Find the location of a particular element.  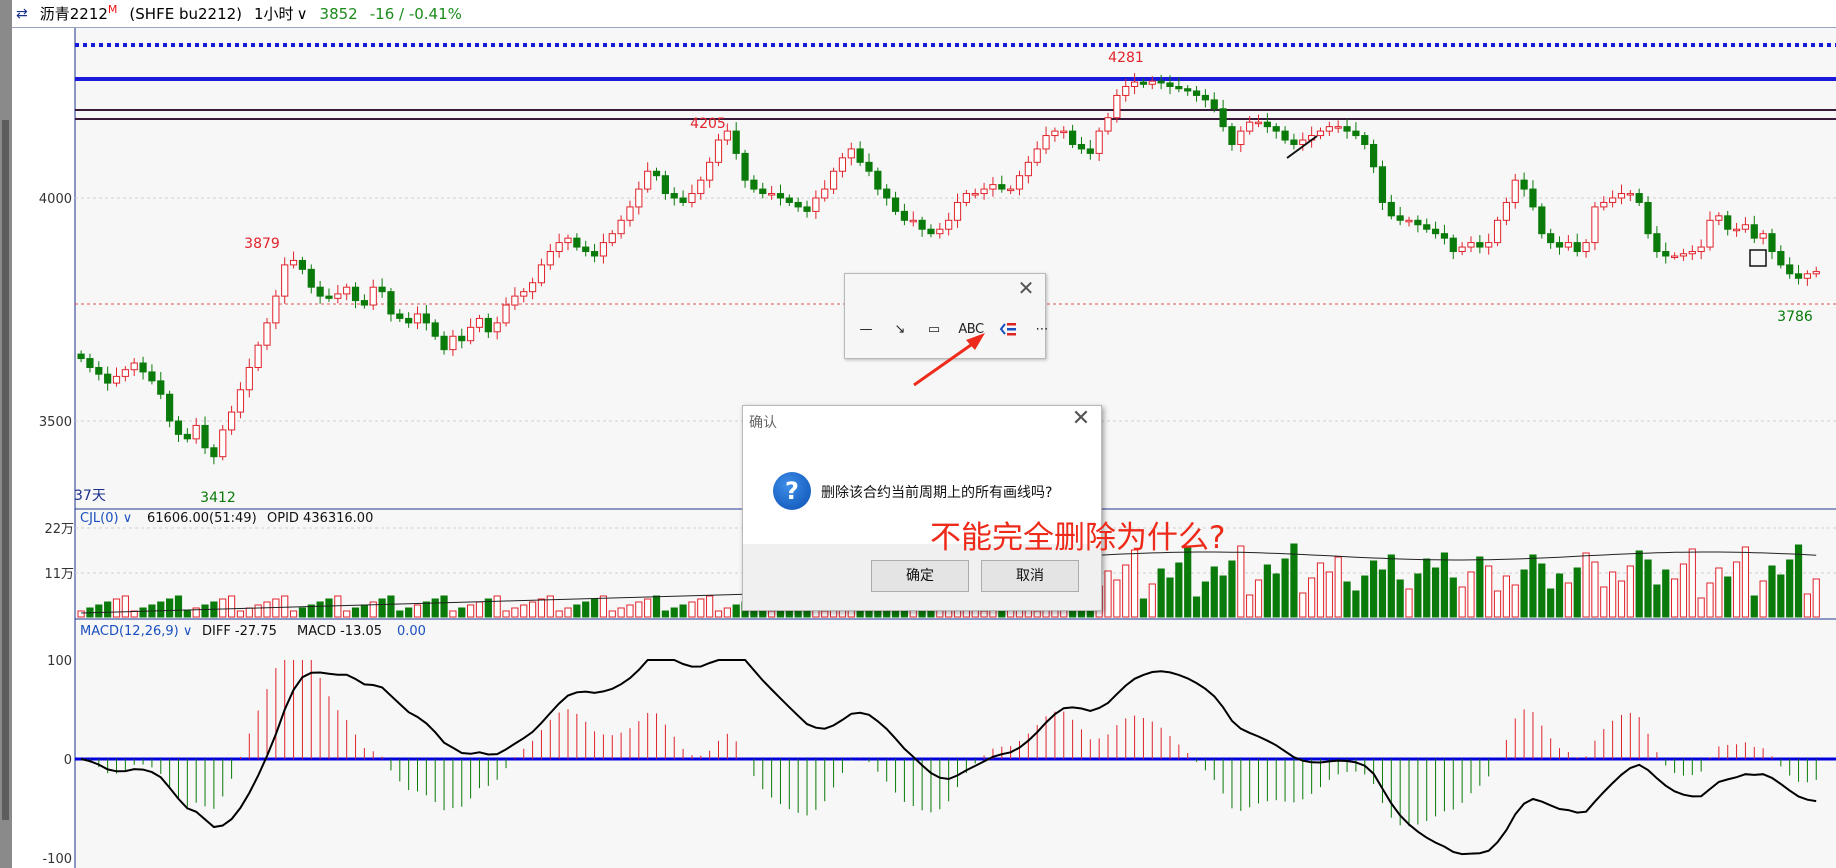

price-change: -16 / -0.41% is located at coordinates (415, 13).